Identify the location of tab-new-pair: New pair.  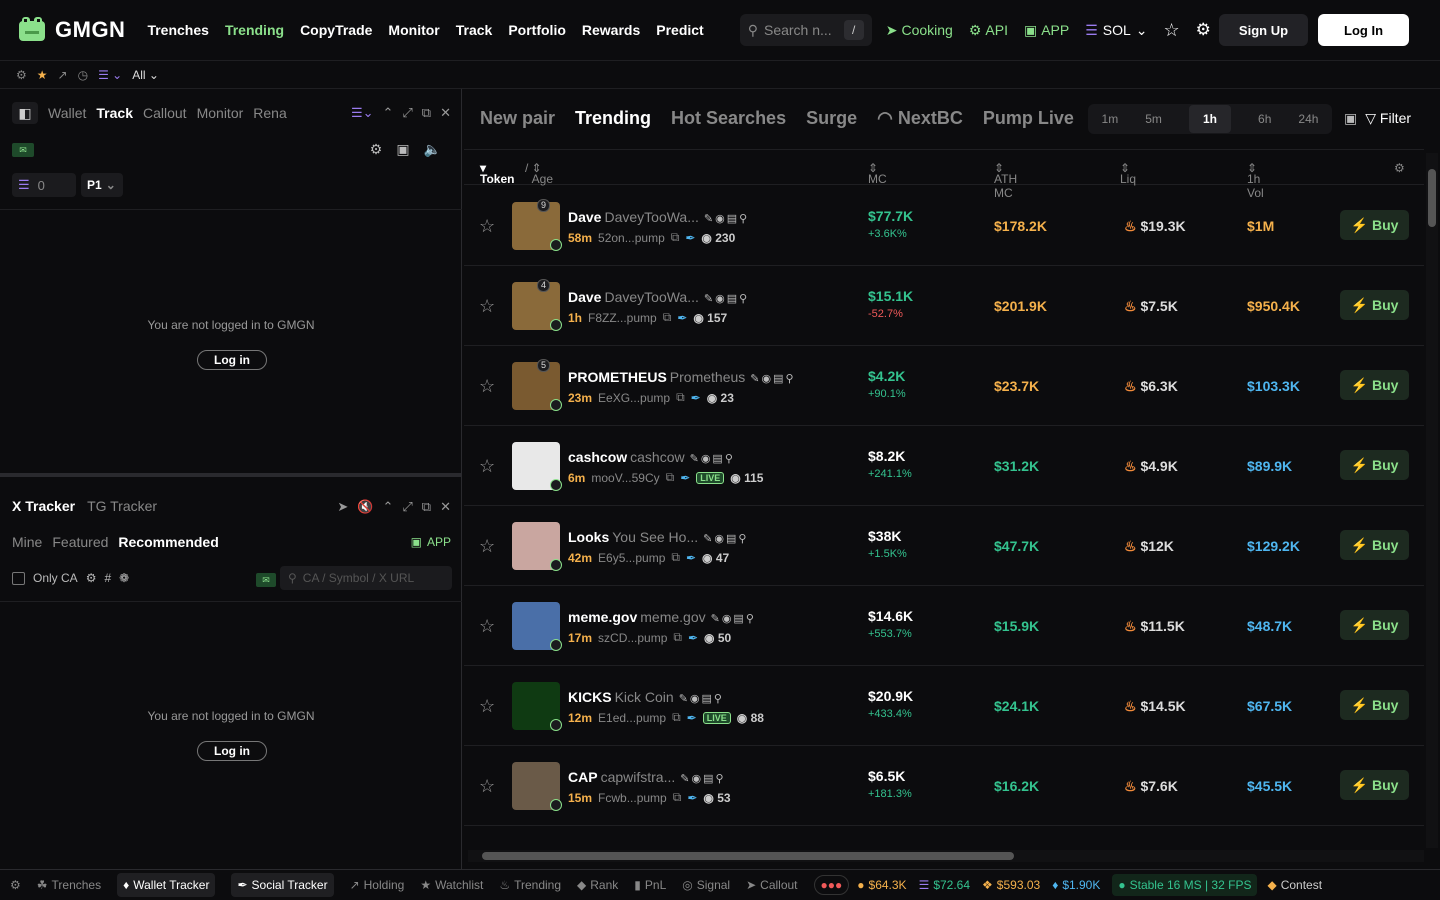
(517, 118).